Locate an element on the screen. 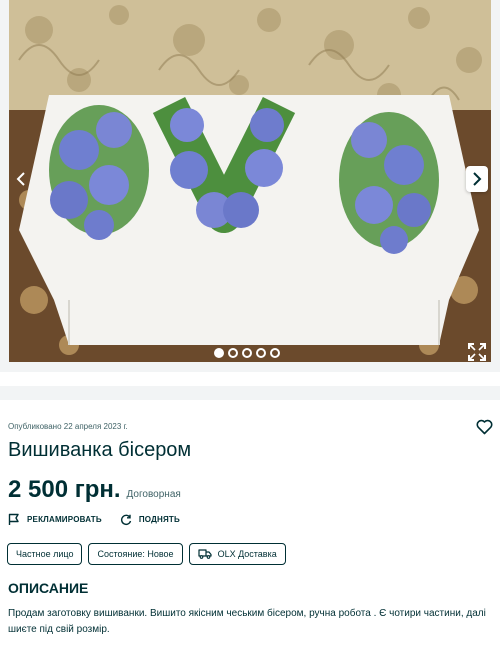 This screenshot has height=646, width=500. delivery-label: OLX Доставка is located at coordinates (247, 554).